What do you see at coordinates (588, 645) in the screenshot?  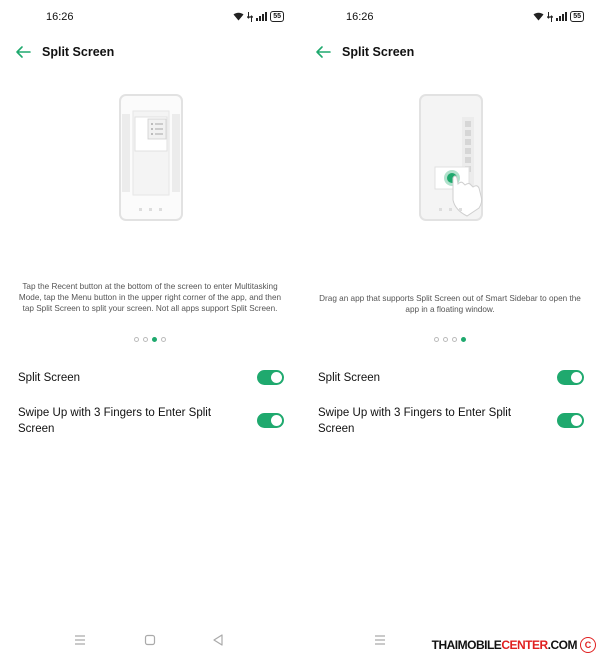 I see `watermark-copyright-icon: C` at bounding box center [588, 645].